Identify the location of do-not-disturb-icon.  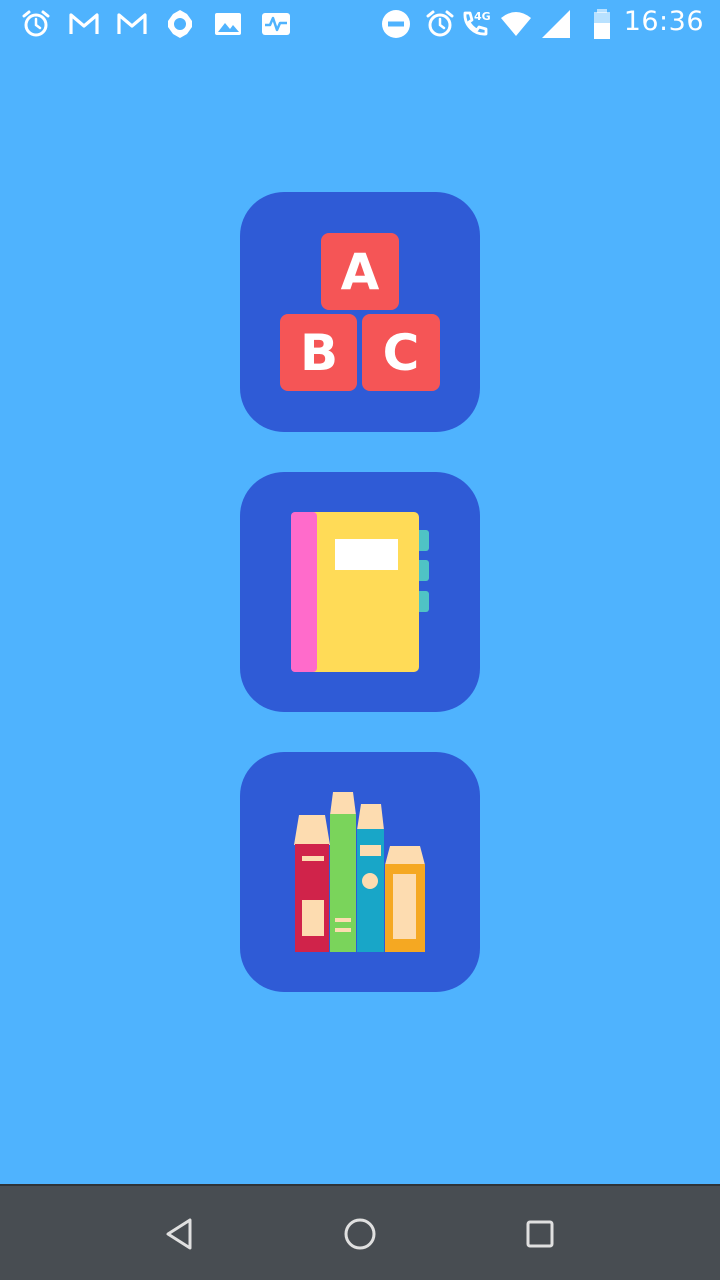
(396, 24).